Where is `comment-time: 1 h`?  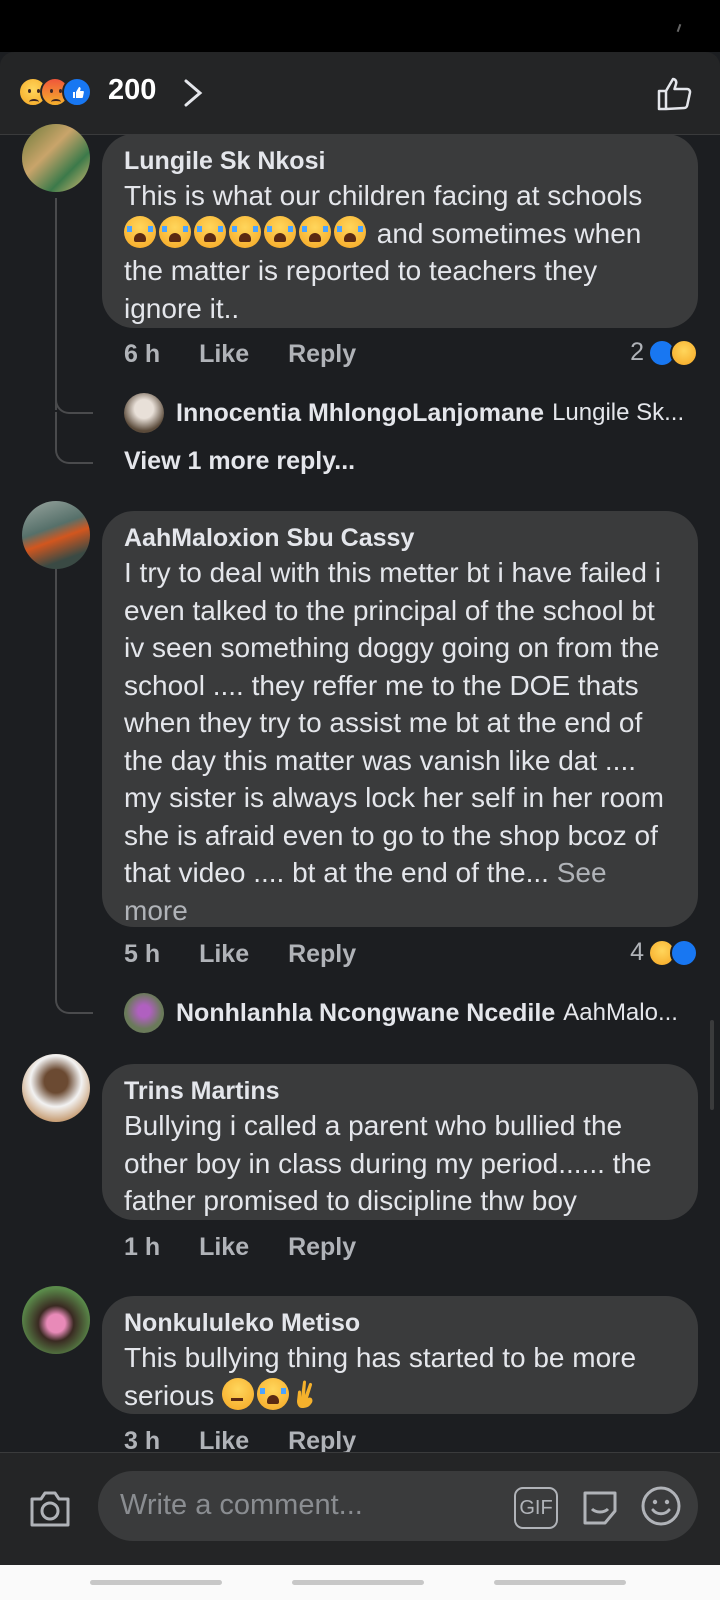
comment-time: 1 h is located at coordinates (142, 1247).